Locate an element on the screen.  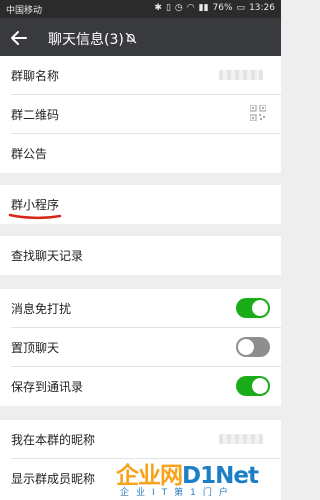
watermark-subtitle: 企业IT第1门户 is located at coordinates (177, 493).